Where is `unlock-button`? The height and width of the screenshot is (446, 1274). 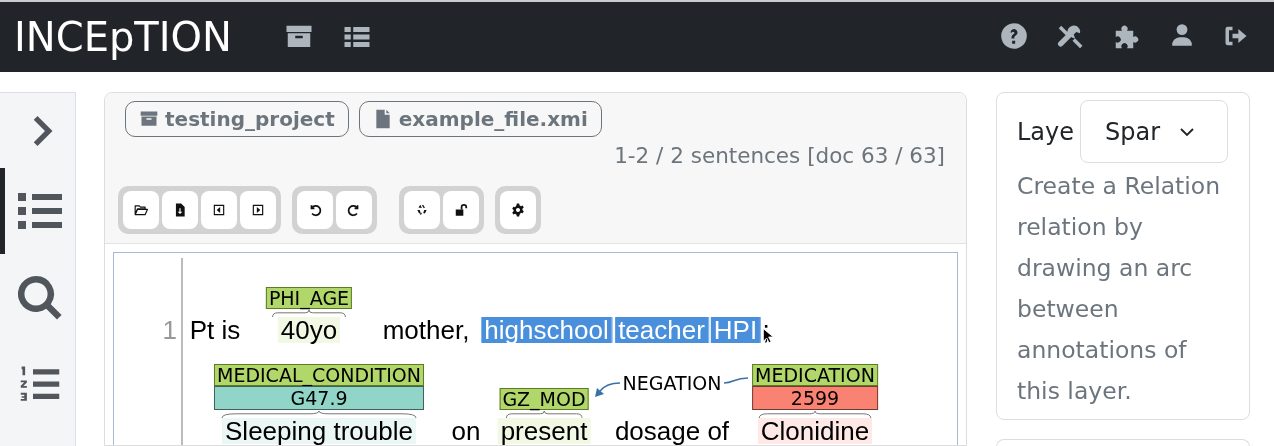 unlock-button is located at coordinates (461, 210).